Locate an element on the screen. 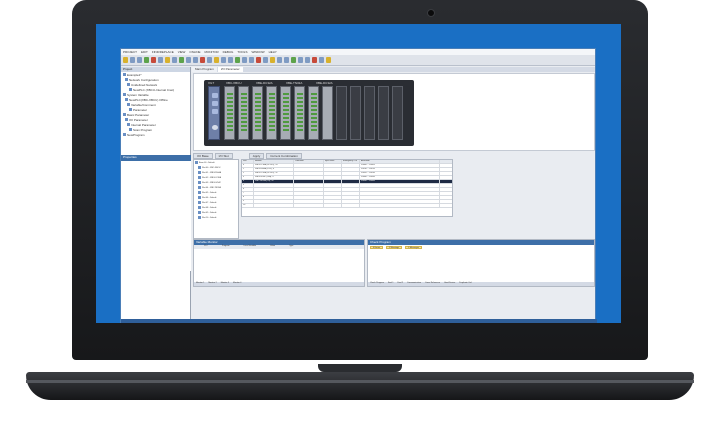 This screenshot has width=720, height=432. run-icon is located at coordinates (146, 60).